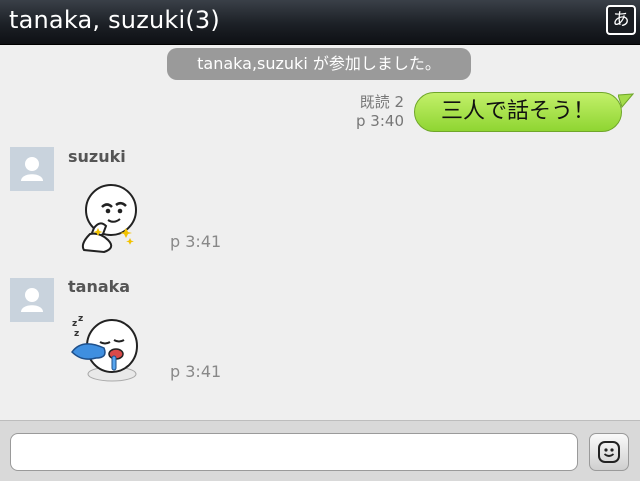 The height and width of the screenshot is (481, 640). Describe the element at coordinates (114, 20) in the screenshot. I see `chat-title: tanaka, suzuki(3)` at that location.